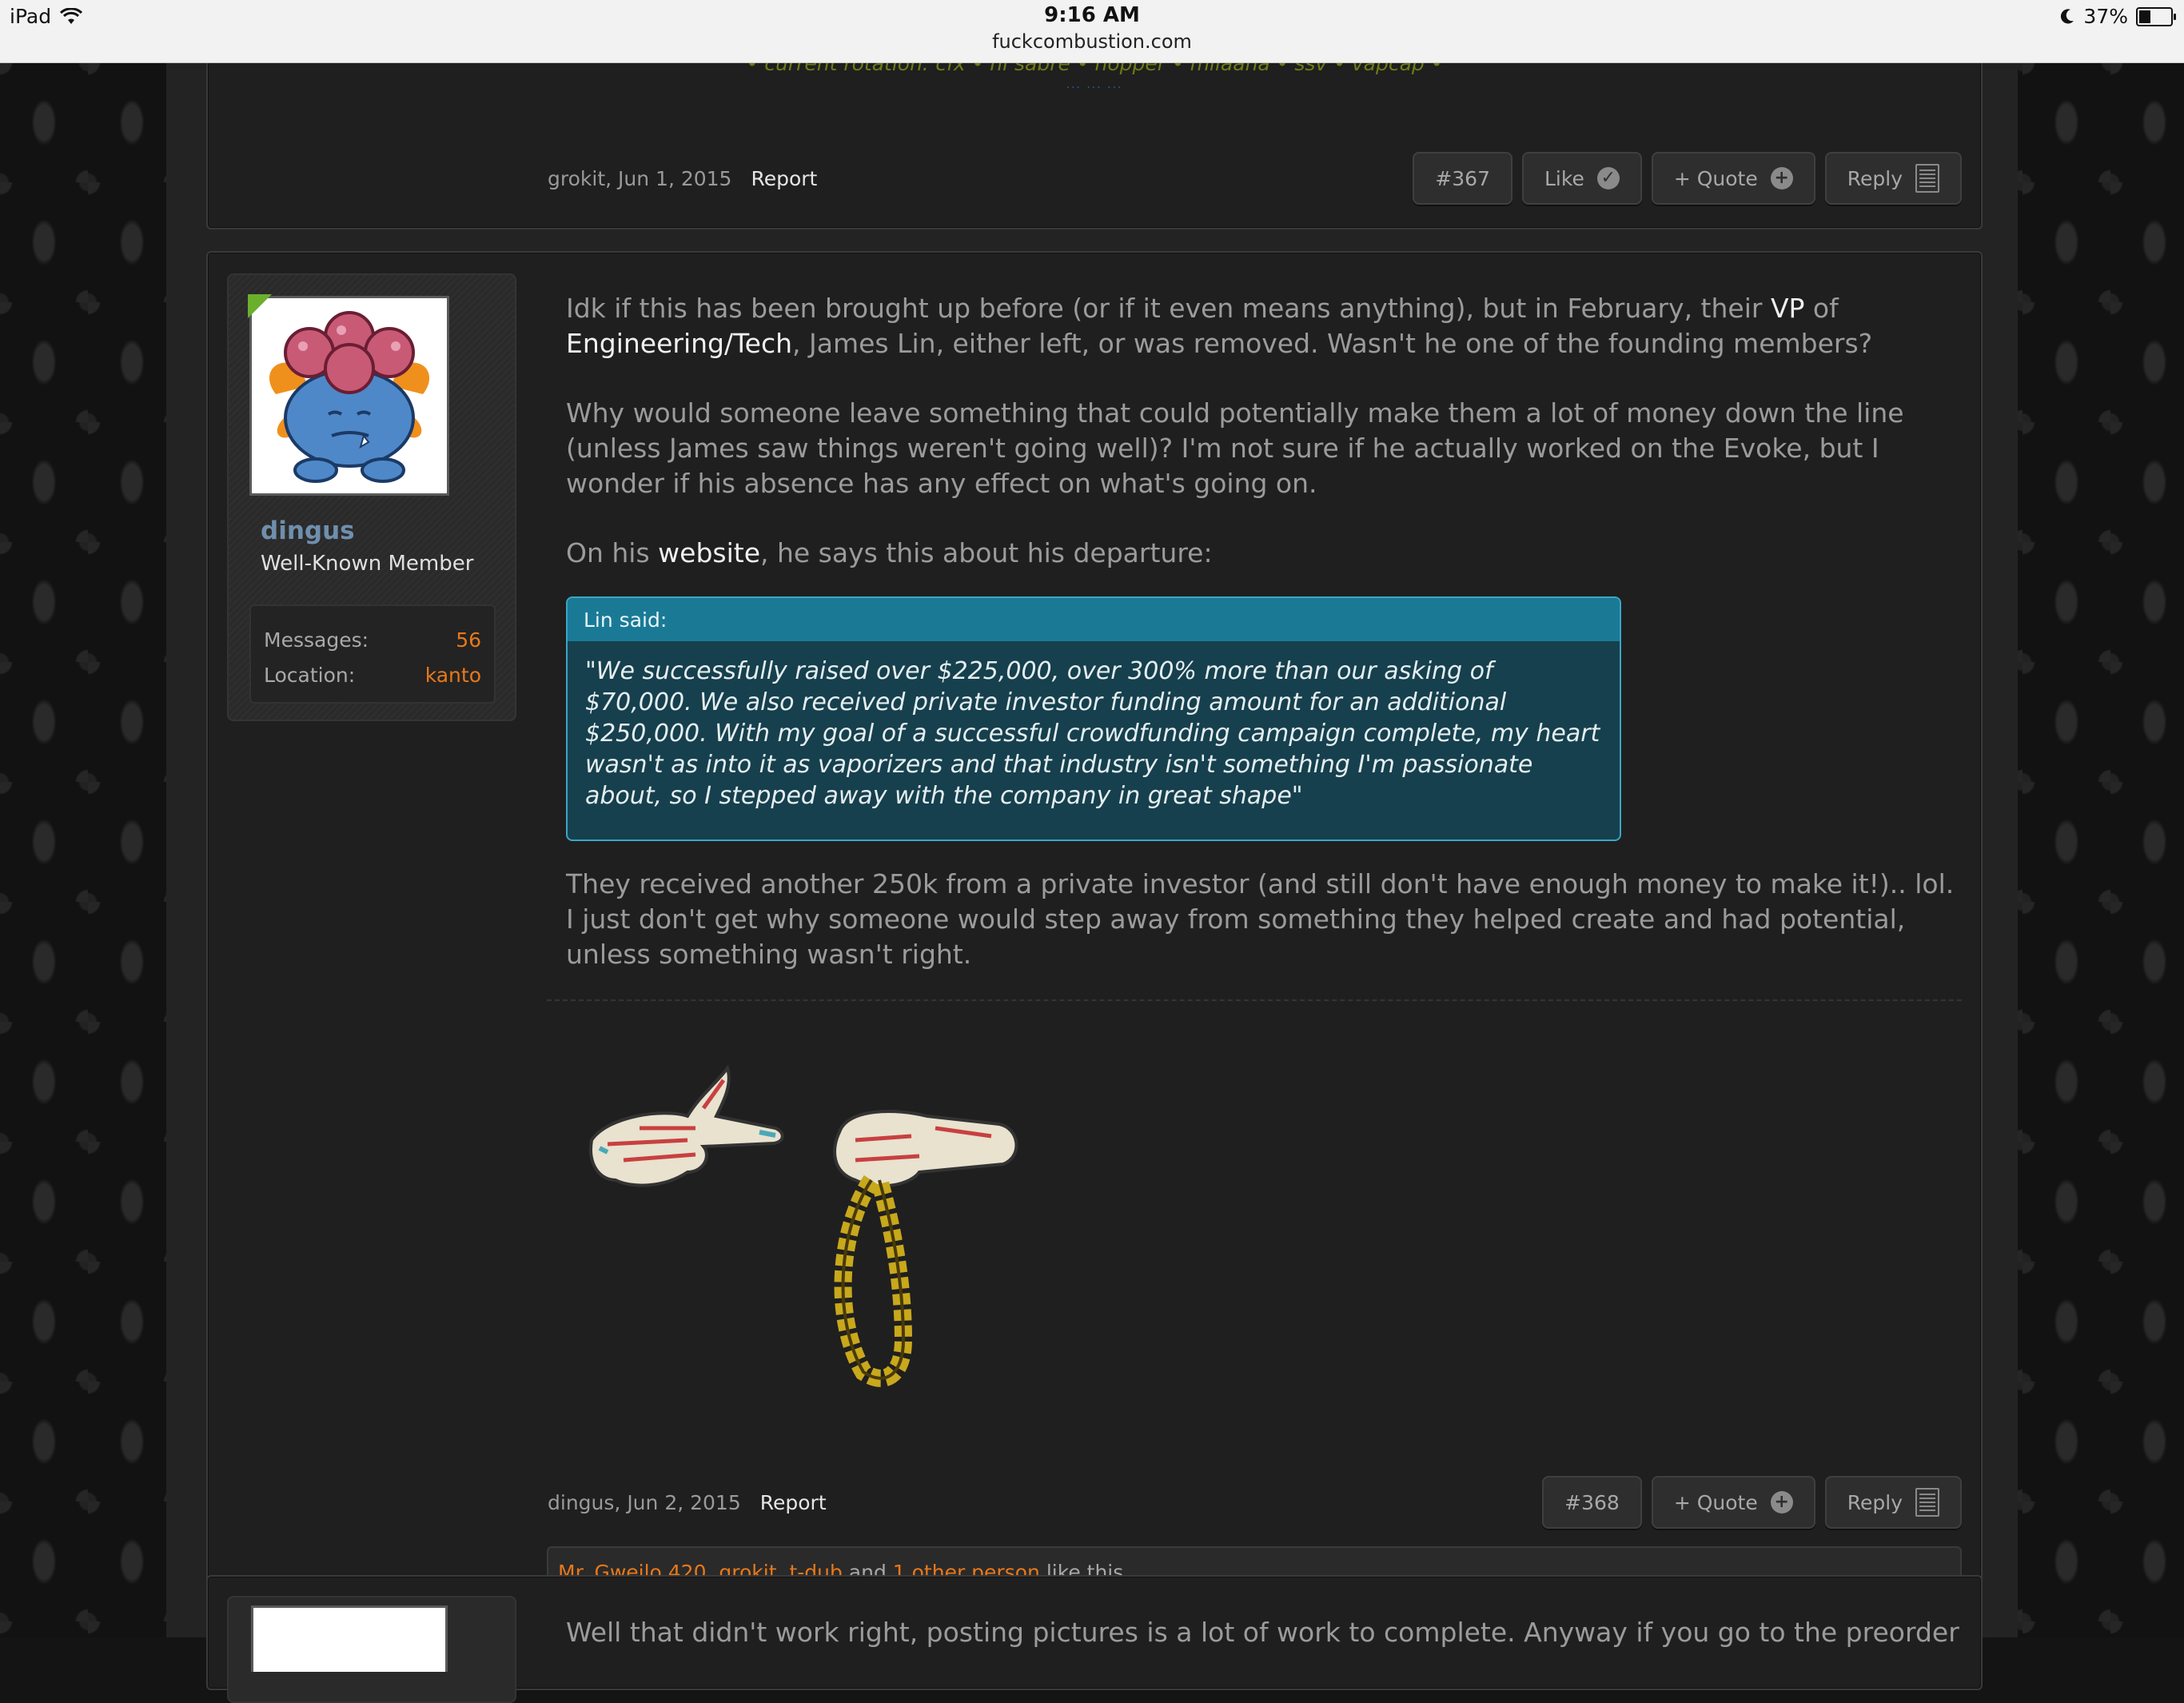 This screenshot has height=1703, width=2184. Describe the element at coordinates (2105, 16) in the screenshot. I see `battery-percent: 37%` at that location.